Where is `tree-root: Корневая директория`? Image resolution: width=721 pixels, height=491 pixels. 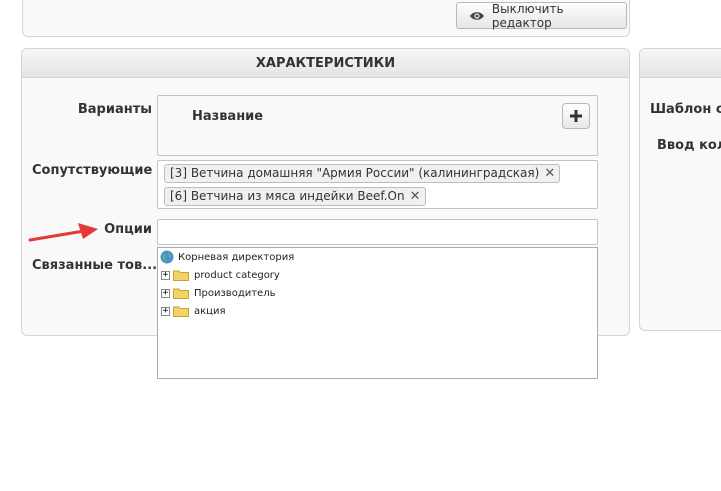 tree-root: Корневая директория is located at coordinates (227, 257).